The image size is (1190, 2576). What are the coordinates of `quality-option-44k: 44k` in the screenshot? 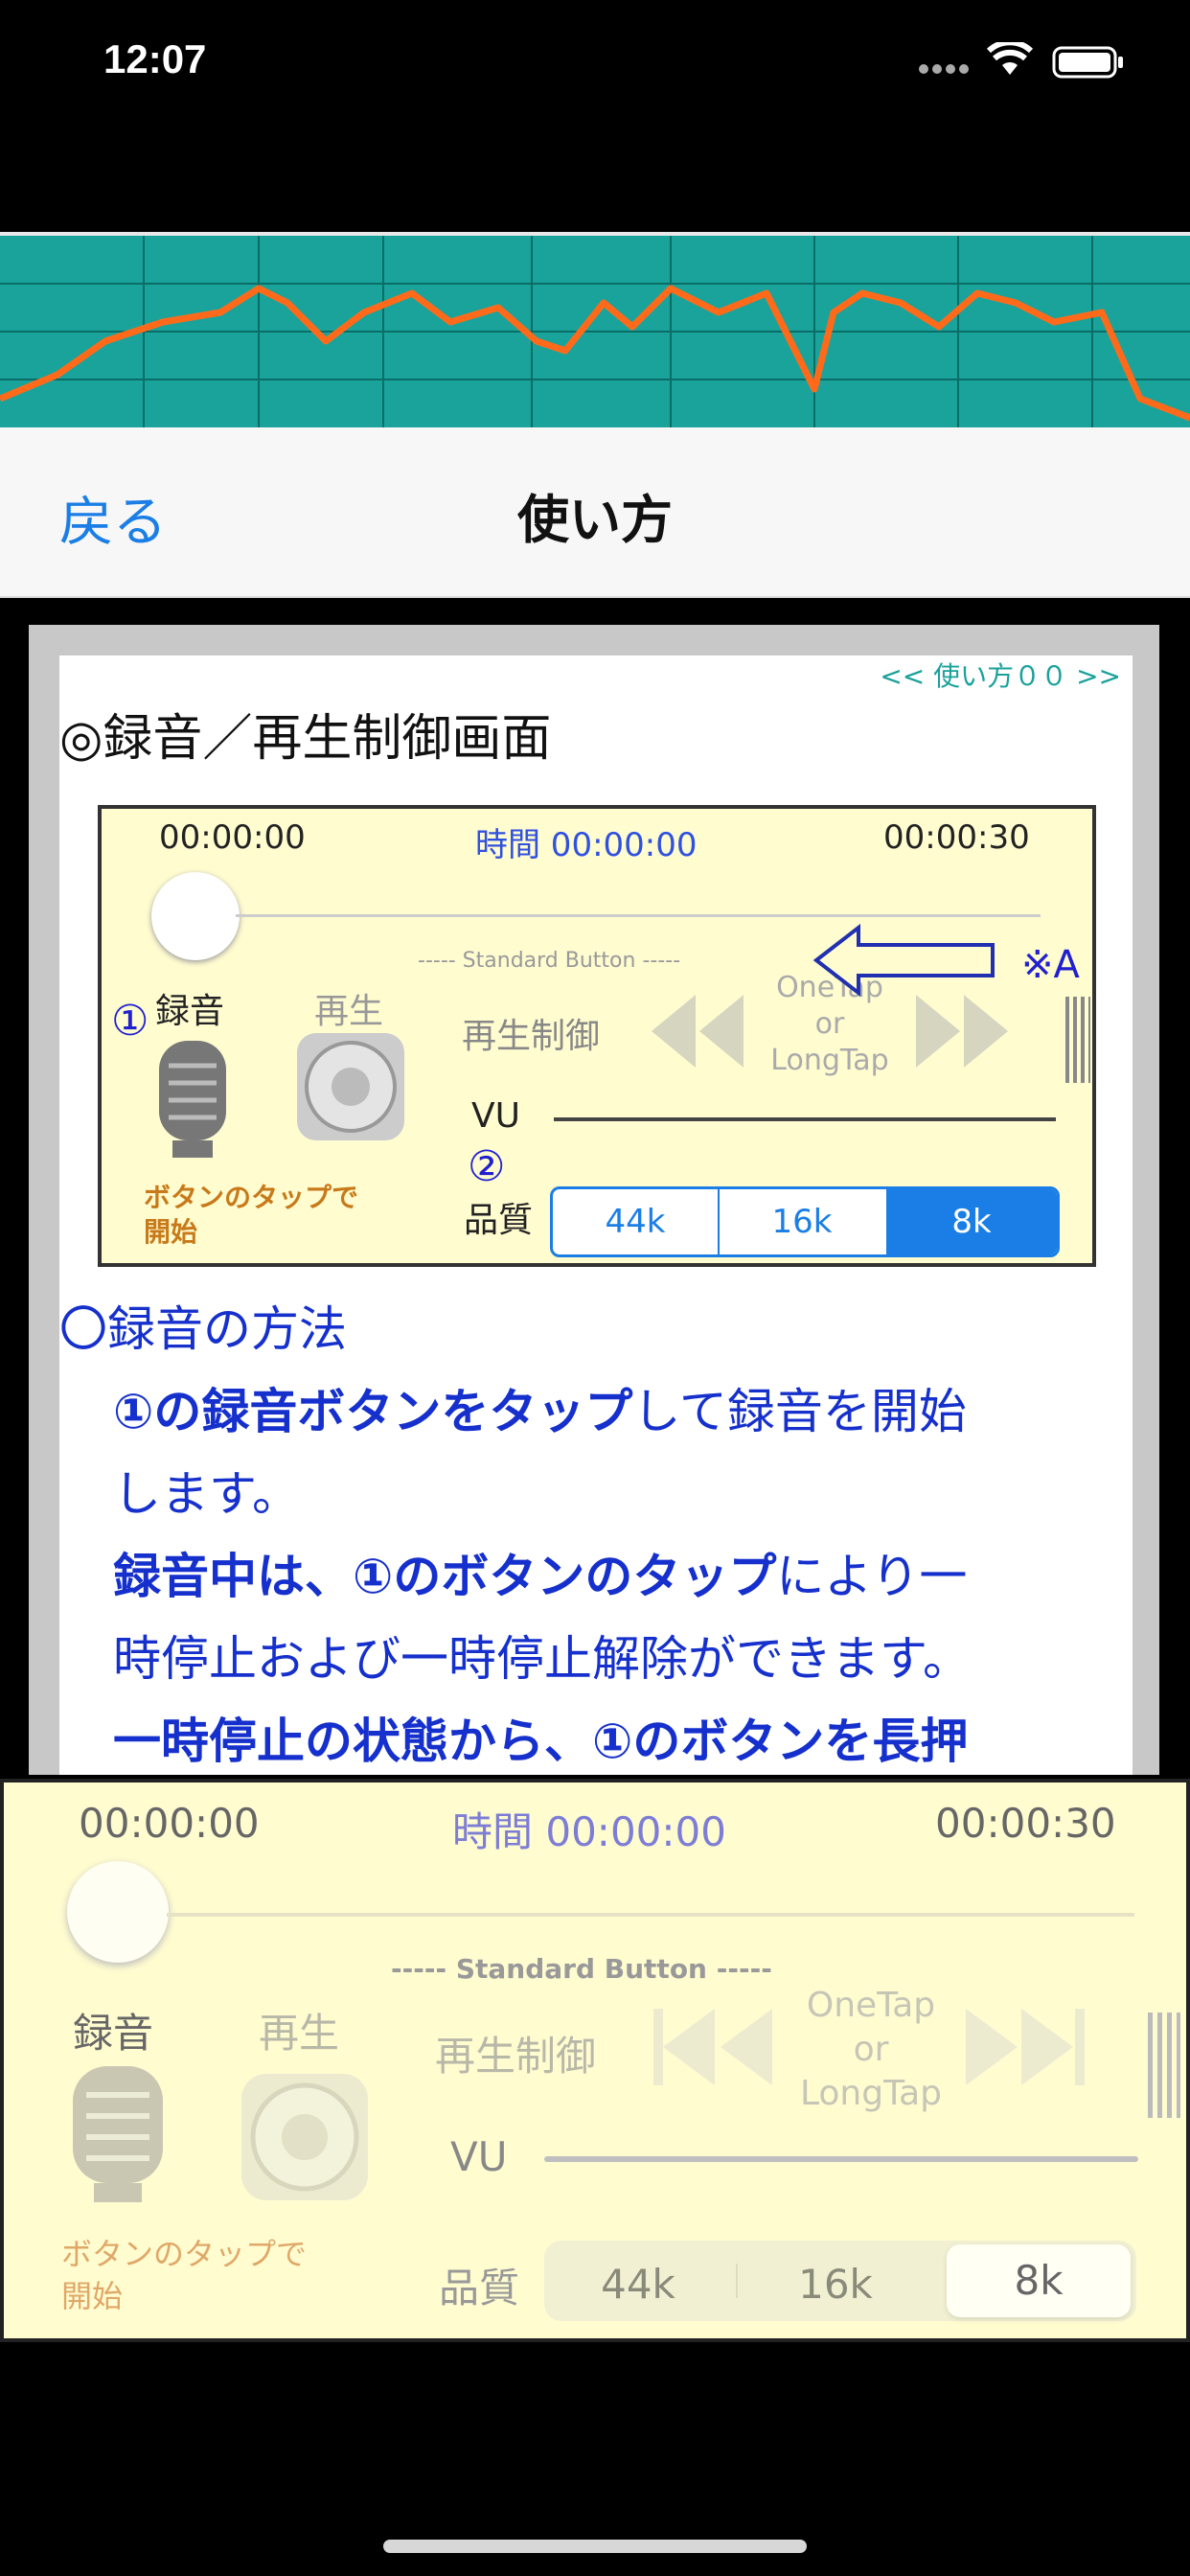 It's located at (638, 2284).